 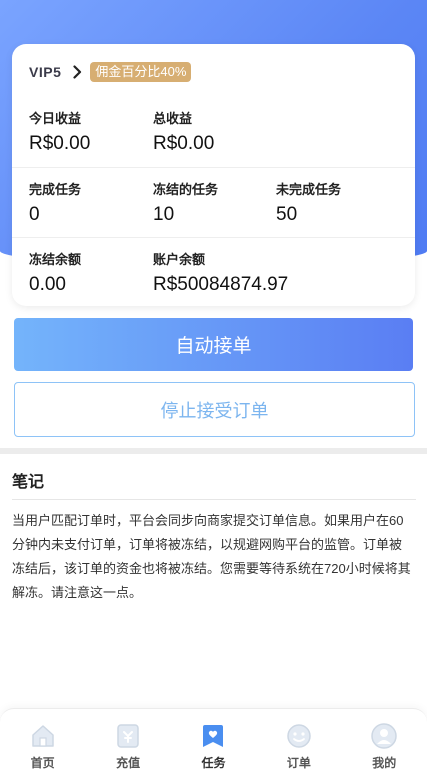 What do you see at coordinates (141, 72) in the screenshot?
I see `commission-badge: 佣金百分比40%` at bounding box center [141, 72].